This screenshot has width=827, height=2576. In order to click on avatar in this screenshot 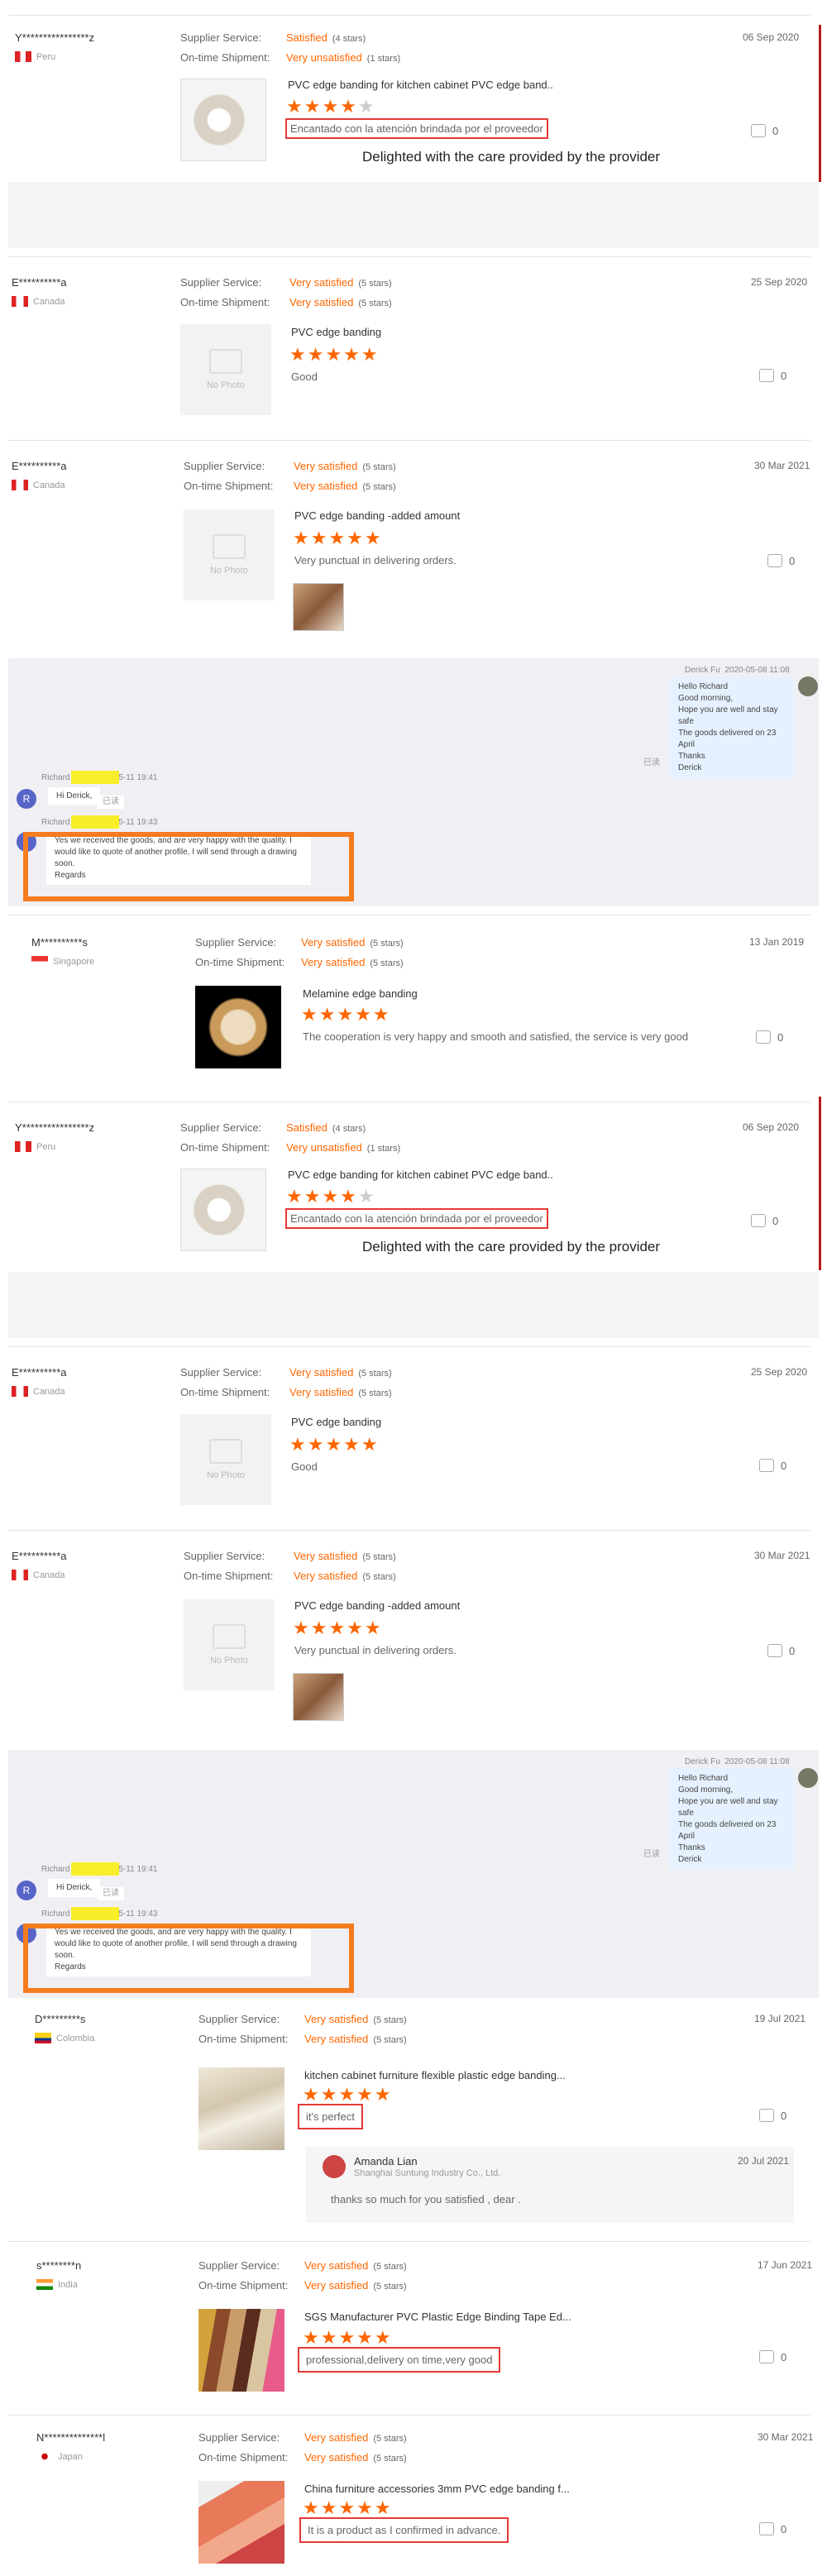, I will do `click(808, 686)`.